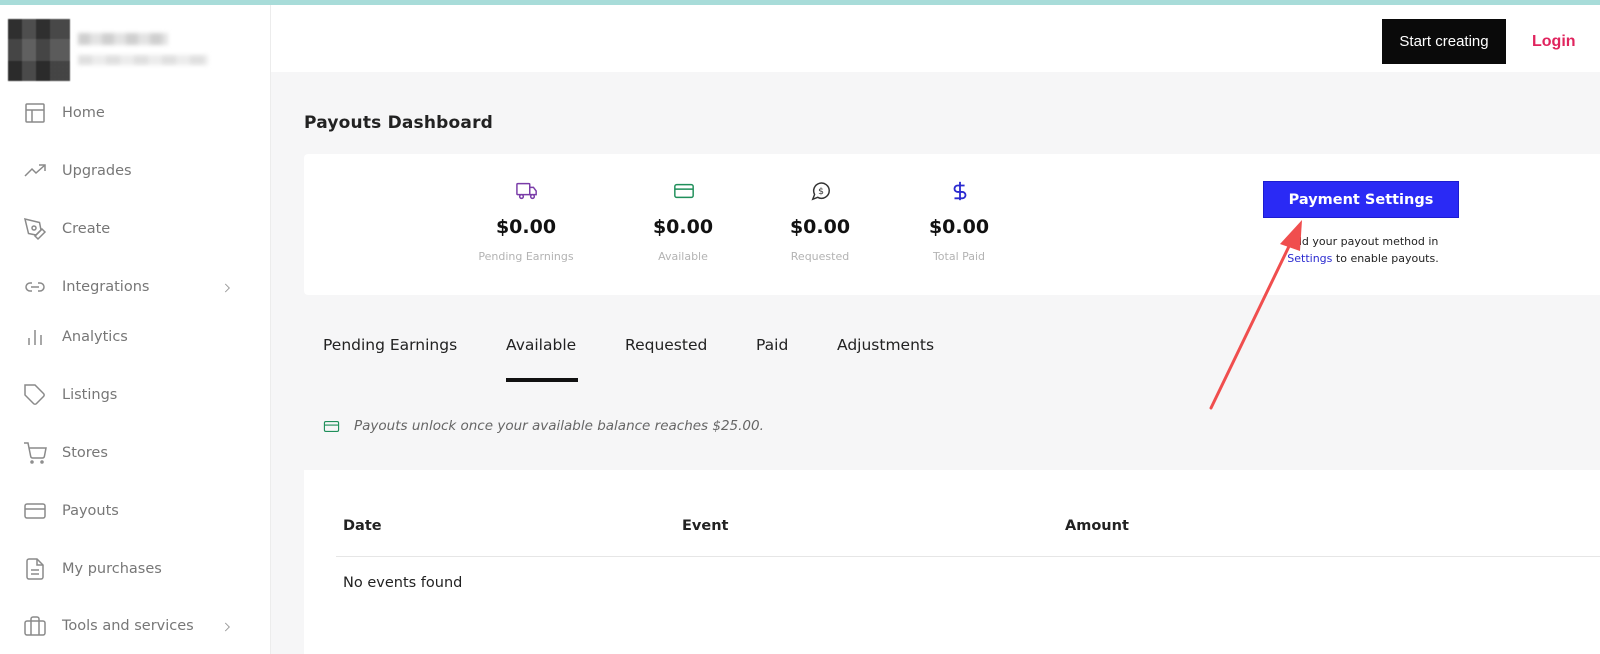 This screenshot has height=654, width=1600. Describe the element at coordinates (35, 569) in the screenshot. I see `file-icon` at that location.